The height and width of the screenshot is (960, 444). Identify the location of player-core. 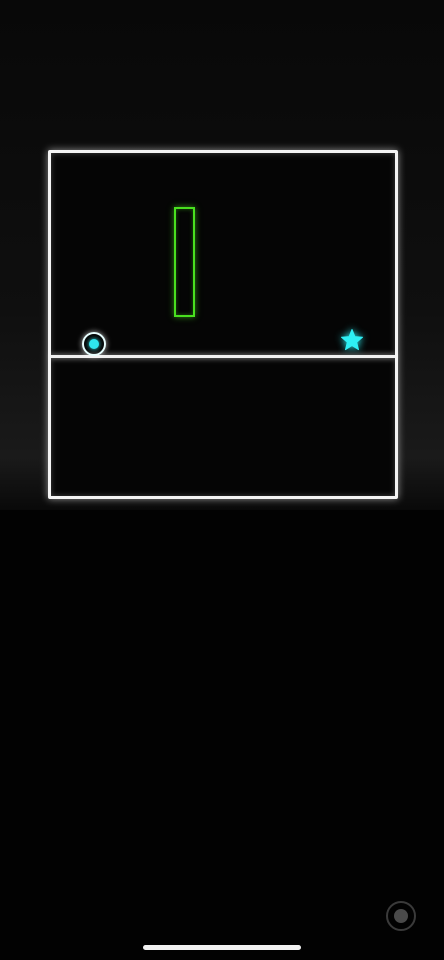
(94, 344).